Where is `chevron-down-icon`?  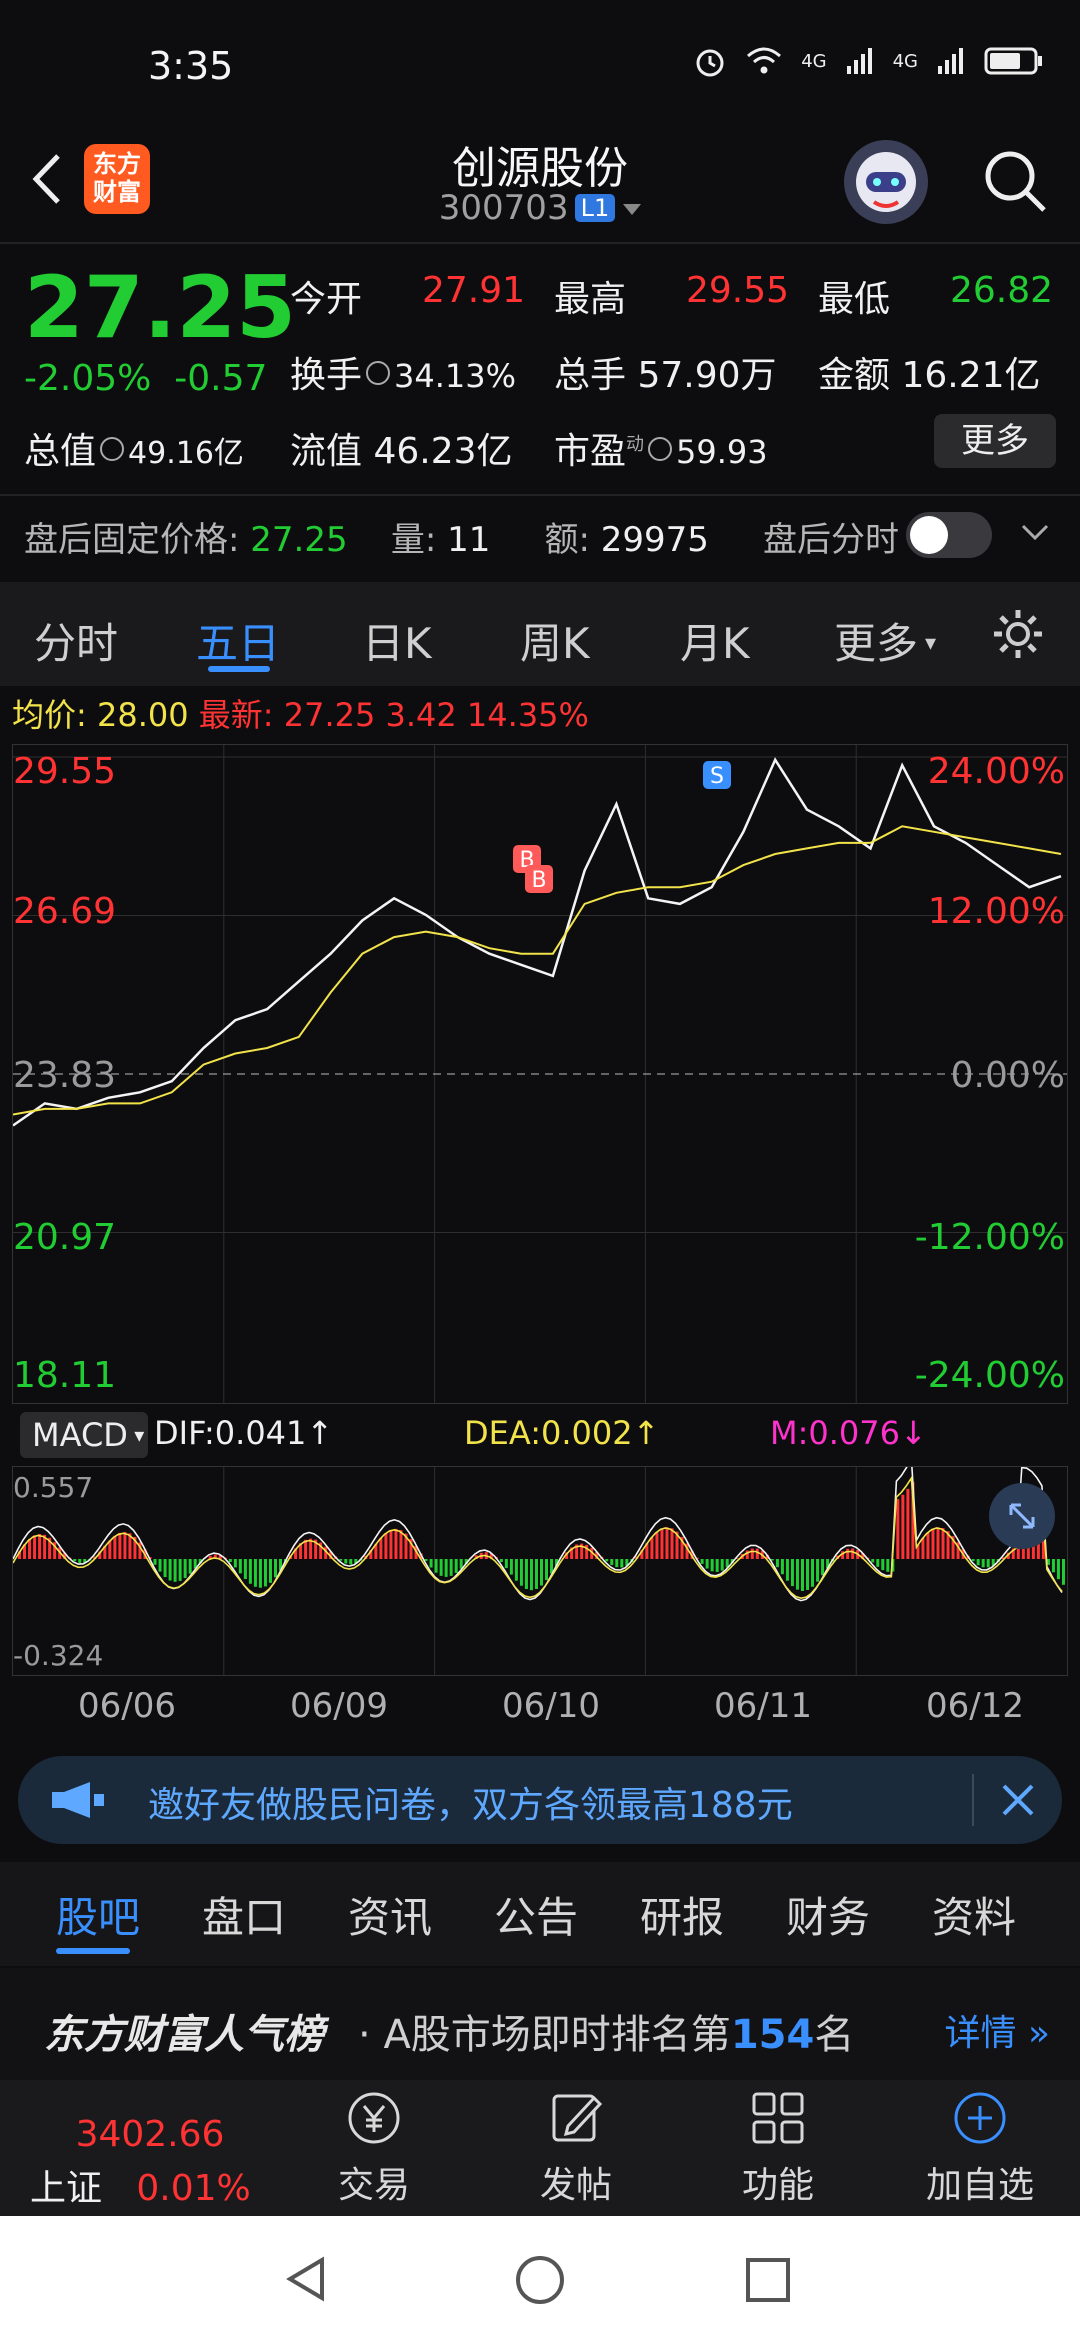
chevron-down-icon is located at coordinates (1035, 532).